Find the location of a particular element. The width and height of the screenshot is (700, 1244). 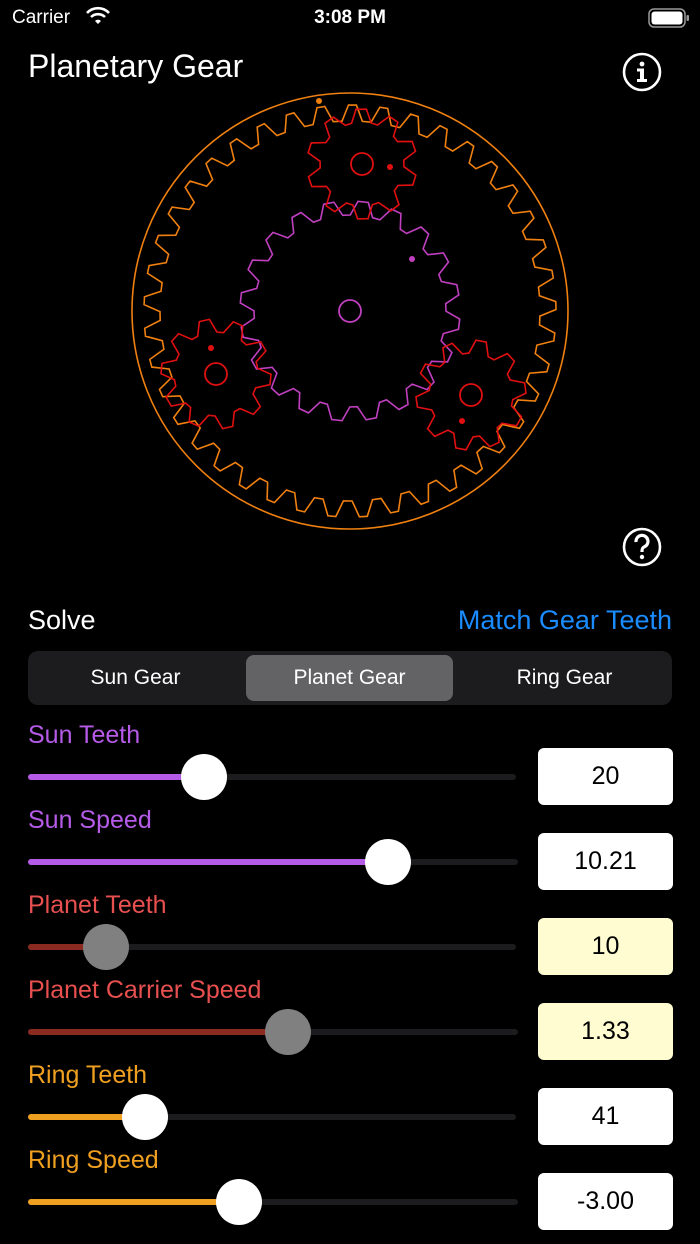

segment-planet-gear: Planet Gear is located at coordinates (349, 678).